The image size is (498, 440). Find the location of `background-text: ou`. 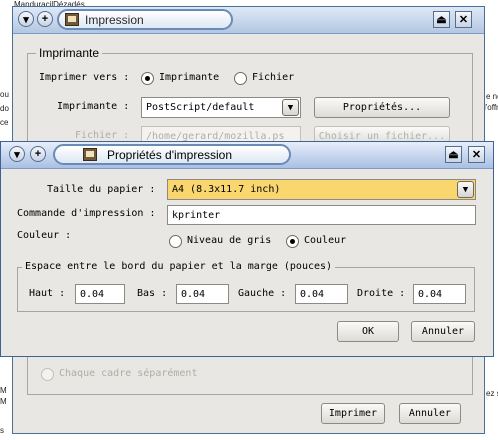

background-text: ou is located at coordinates (4, 94).